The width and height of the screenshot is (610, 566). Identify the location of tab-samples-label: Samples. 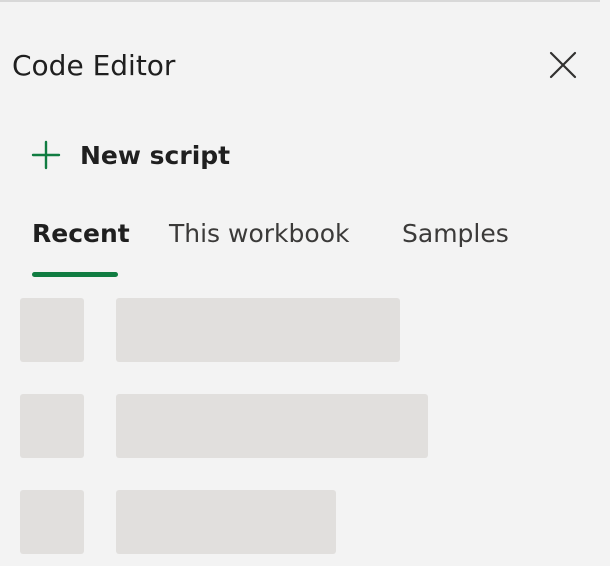
(455, 233).